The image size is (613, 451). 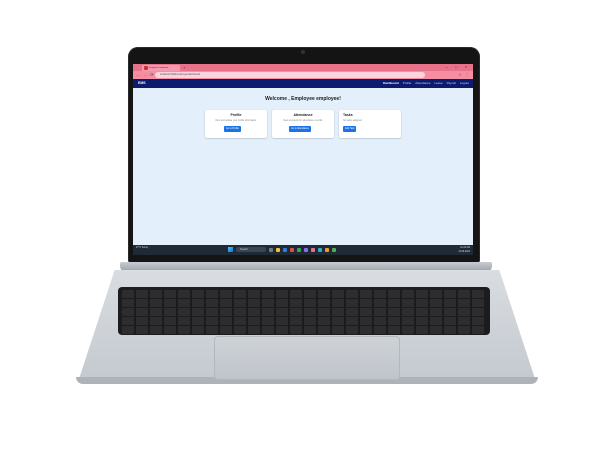 I want to click on webcam, so click(x=303, y=52).